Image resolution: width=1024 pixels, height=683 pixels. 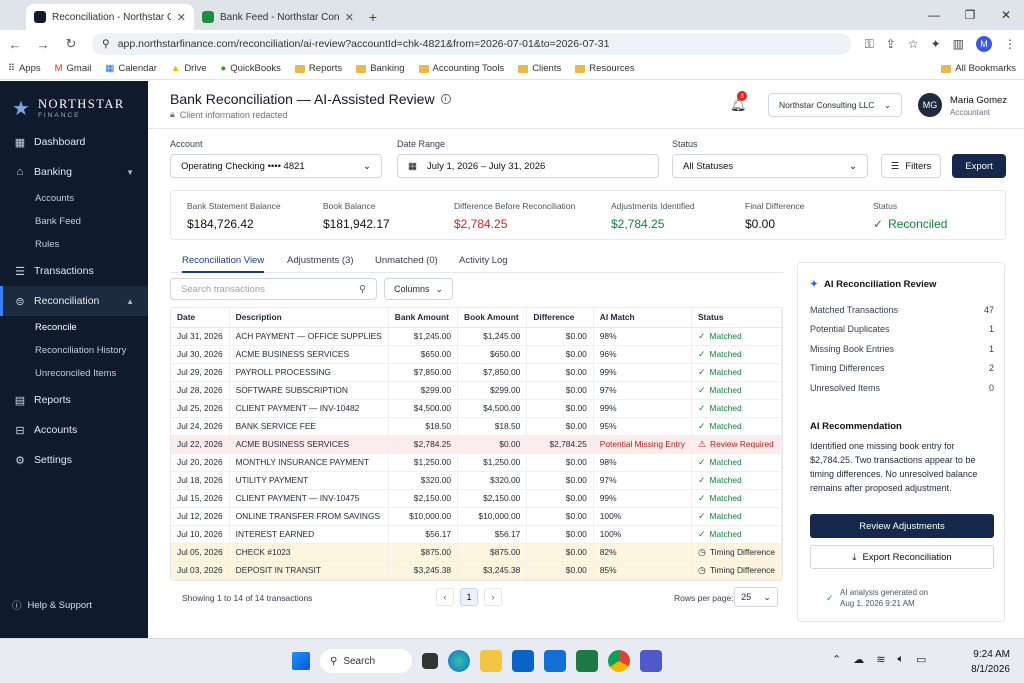 What do you see at coordinates (978, 68) in the screenshot?
I see `all-bookmarks: All Bookmarks` at bounding box center [978, 68].